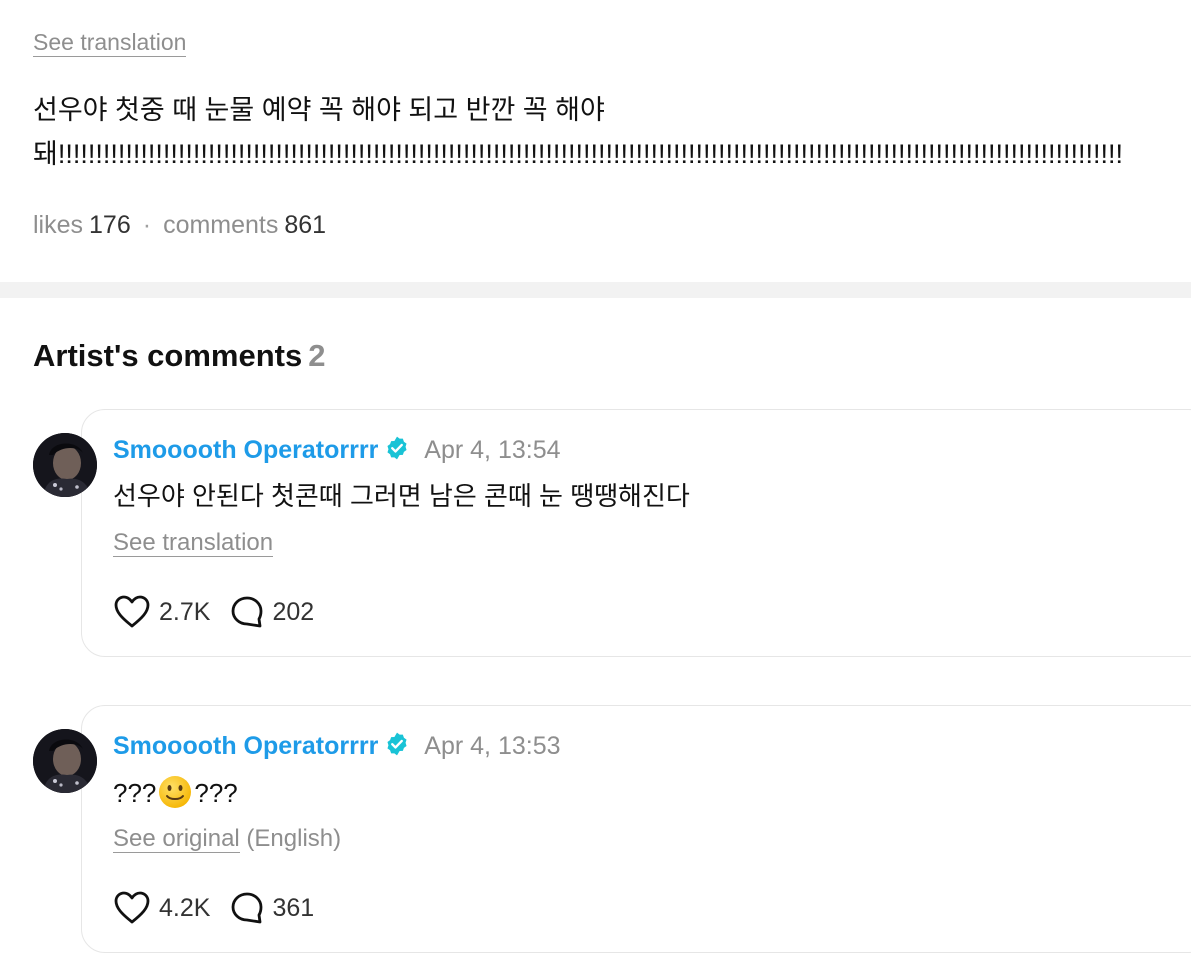  I want to click on comment-translation: See translation, so click(193, 543).